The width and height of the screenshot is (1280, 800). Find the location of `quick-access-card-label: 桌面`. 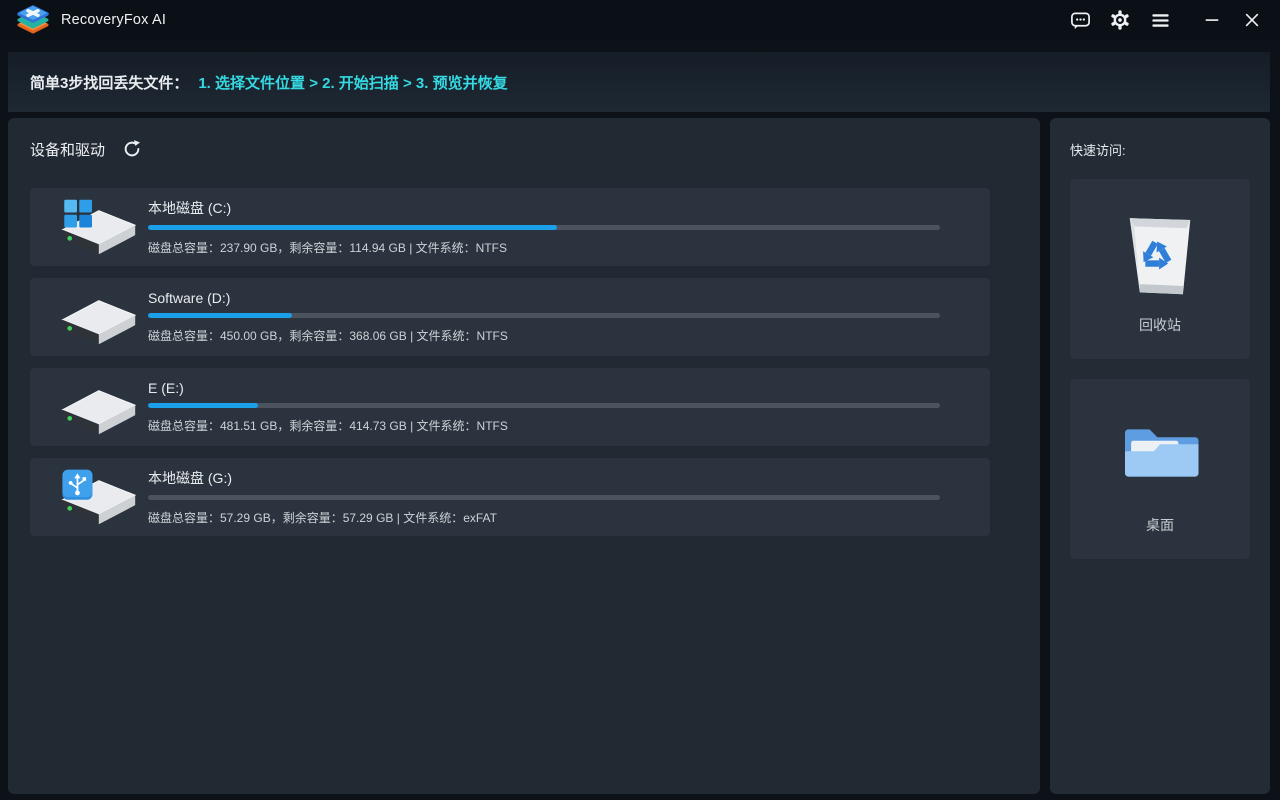

quick-access-card-label: 桌面 is located at coordinates (1160, 525).